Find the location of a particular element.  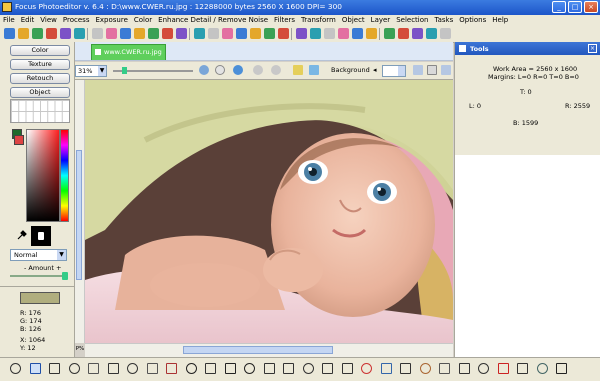

levels-icon is located at coordinates (153, 33).